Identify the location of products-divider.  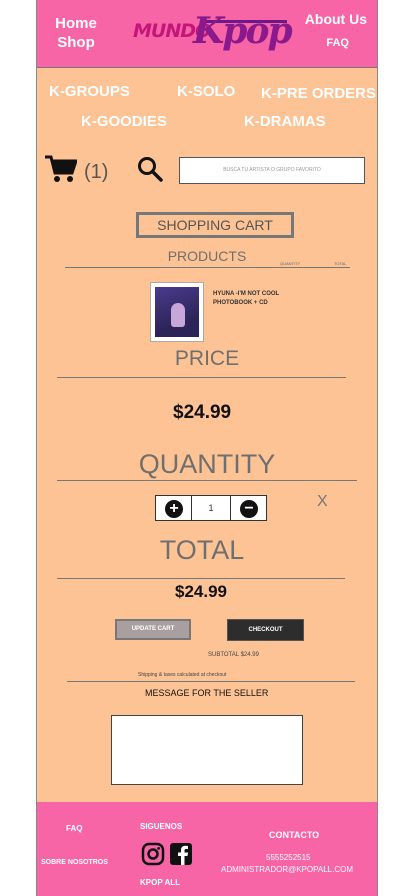
(207, 267).